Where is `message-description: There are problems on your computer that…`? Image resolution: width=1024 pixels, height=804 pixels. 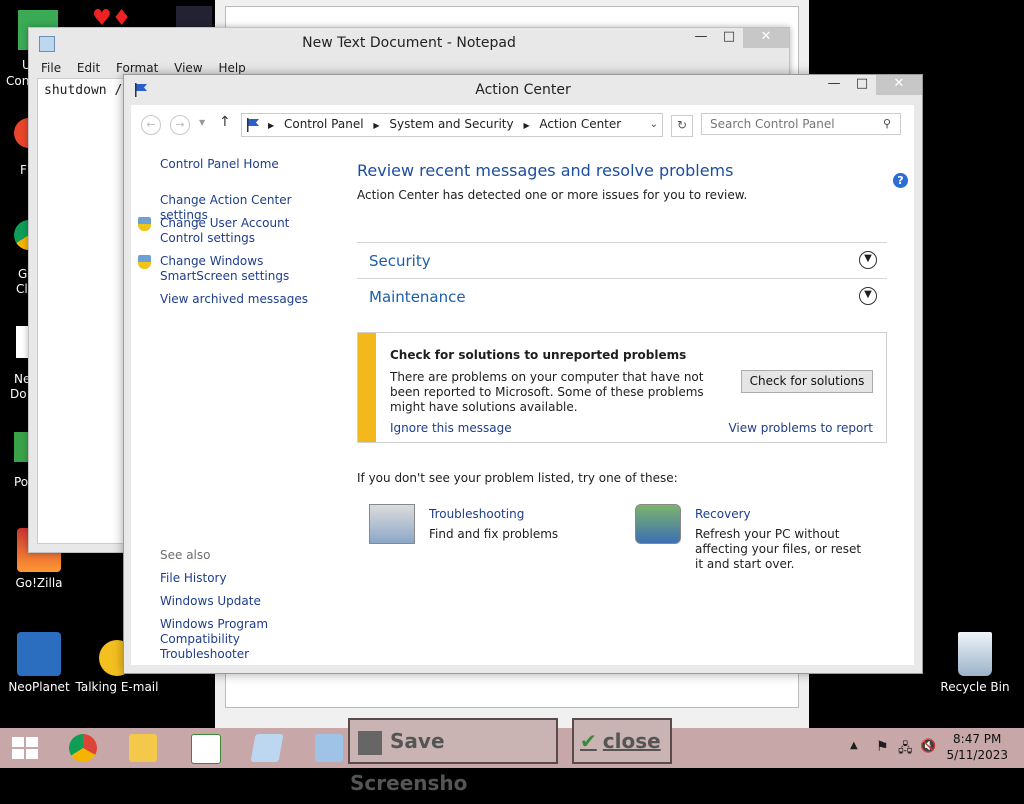 message-description: There are problems on your computer that… is located at coordinates (547, 392).